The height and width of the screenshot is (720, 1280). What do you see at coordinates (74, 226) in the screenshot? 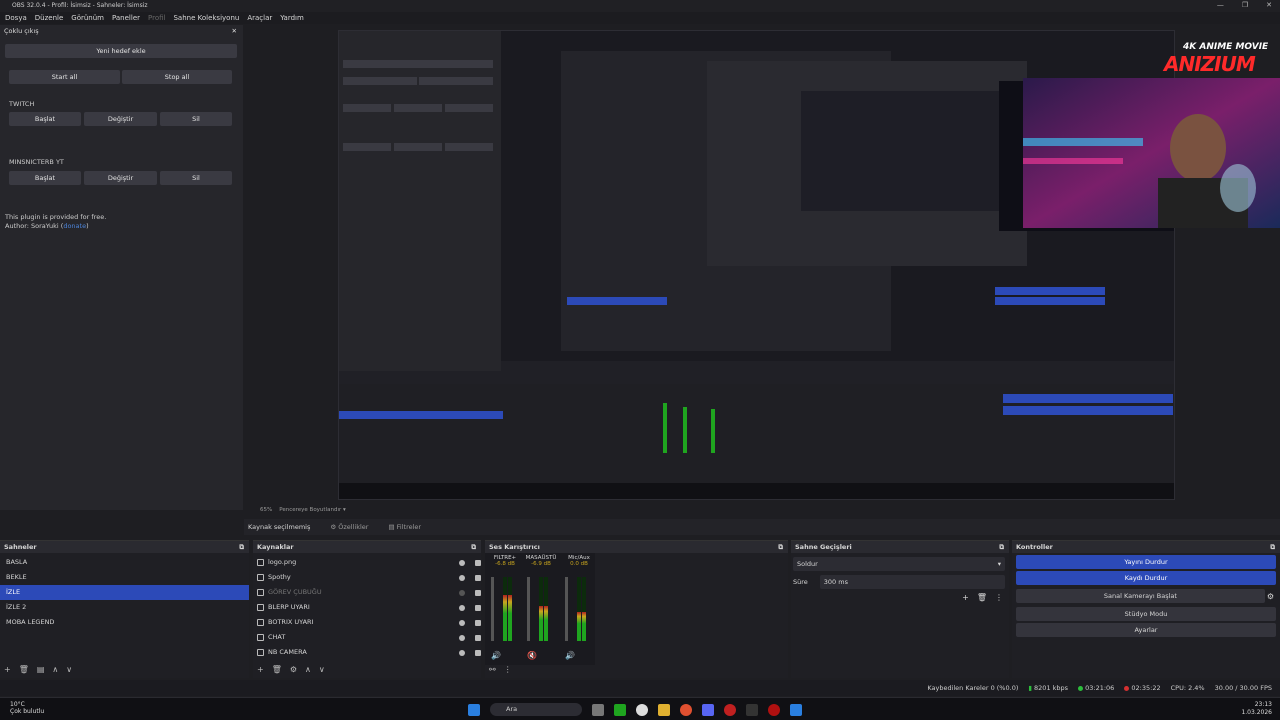
I see `donate-link: donate` at bounding box center [74, 226].